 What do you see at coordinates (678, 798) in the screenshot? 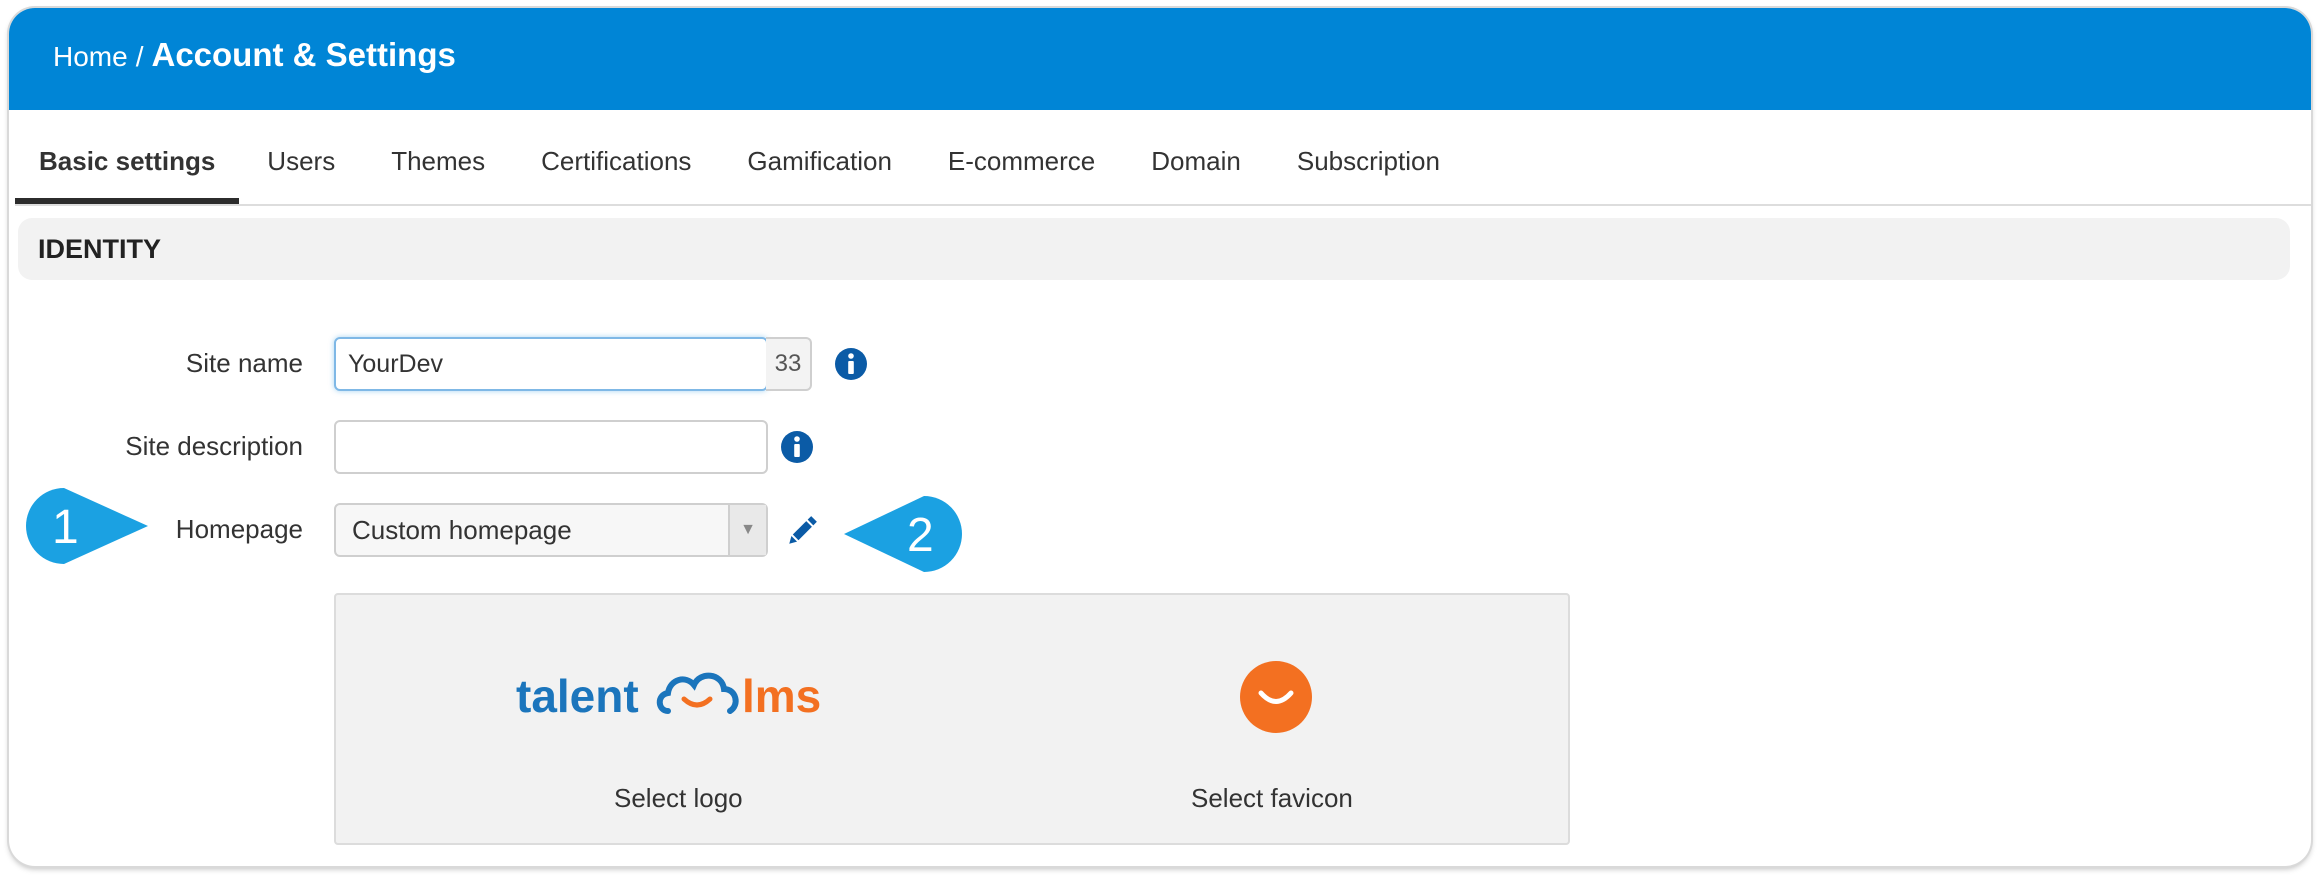
I see `select-logo-link: Select logo` at bounding box center [678, 798].